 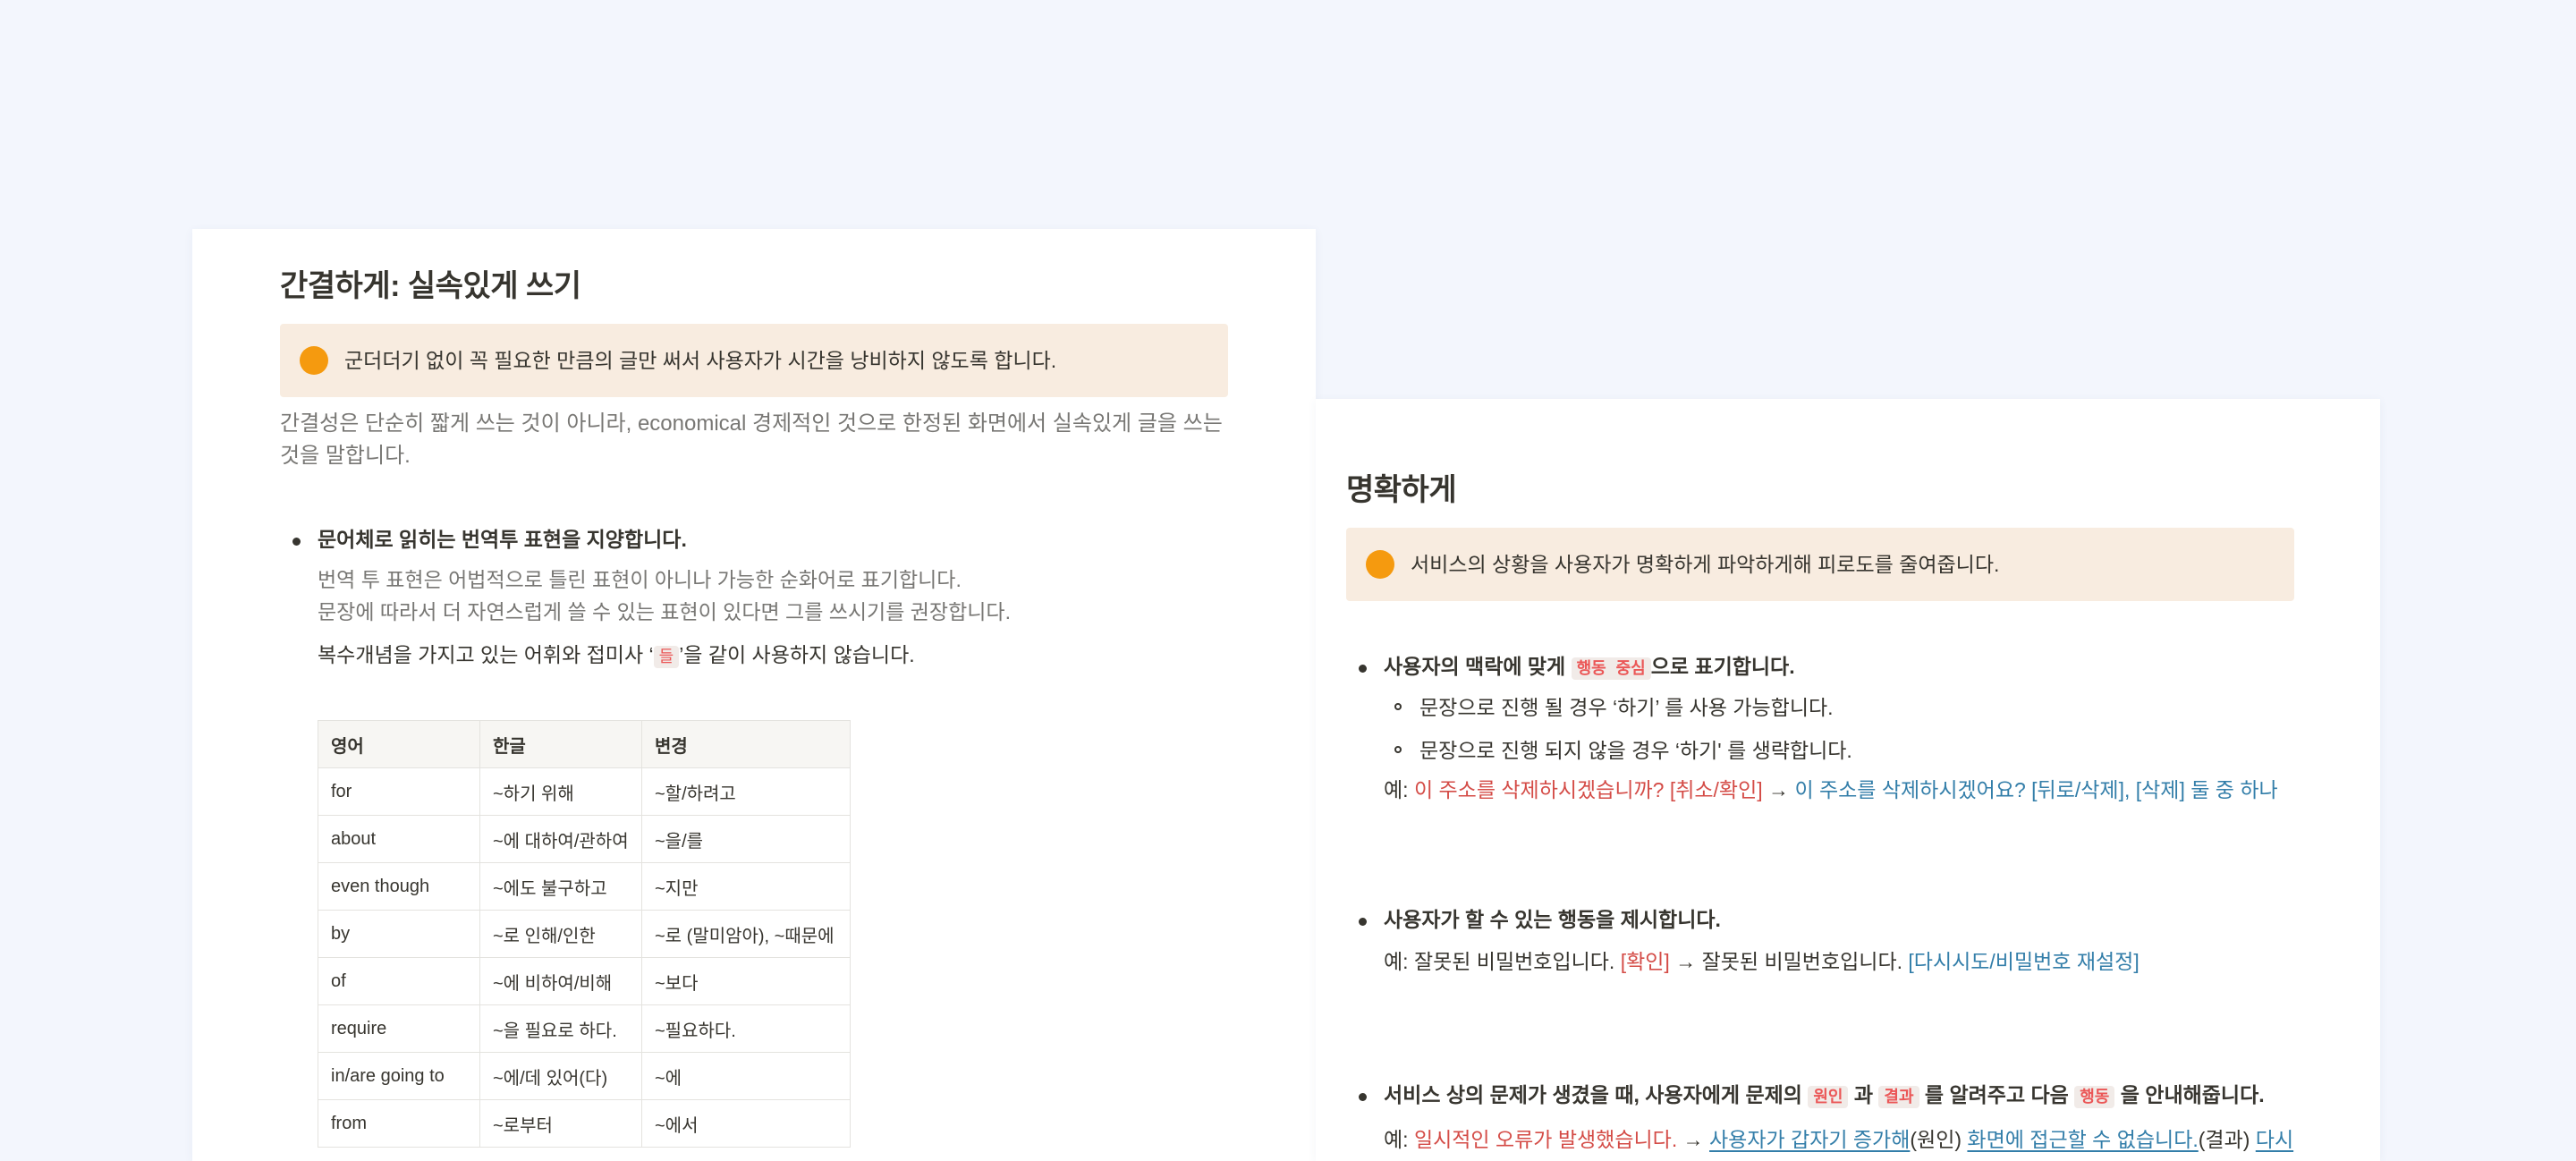 I want to click on good-example: 이 주소를 삭제하시겠어요? [뒤로/삭제], [삭제] 둘 중 하나, so click(x=2036, y=790).